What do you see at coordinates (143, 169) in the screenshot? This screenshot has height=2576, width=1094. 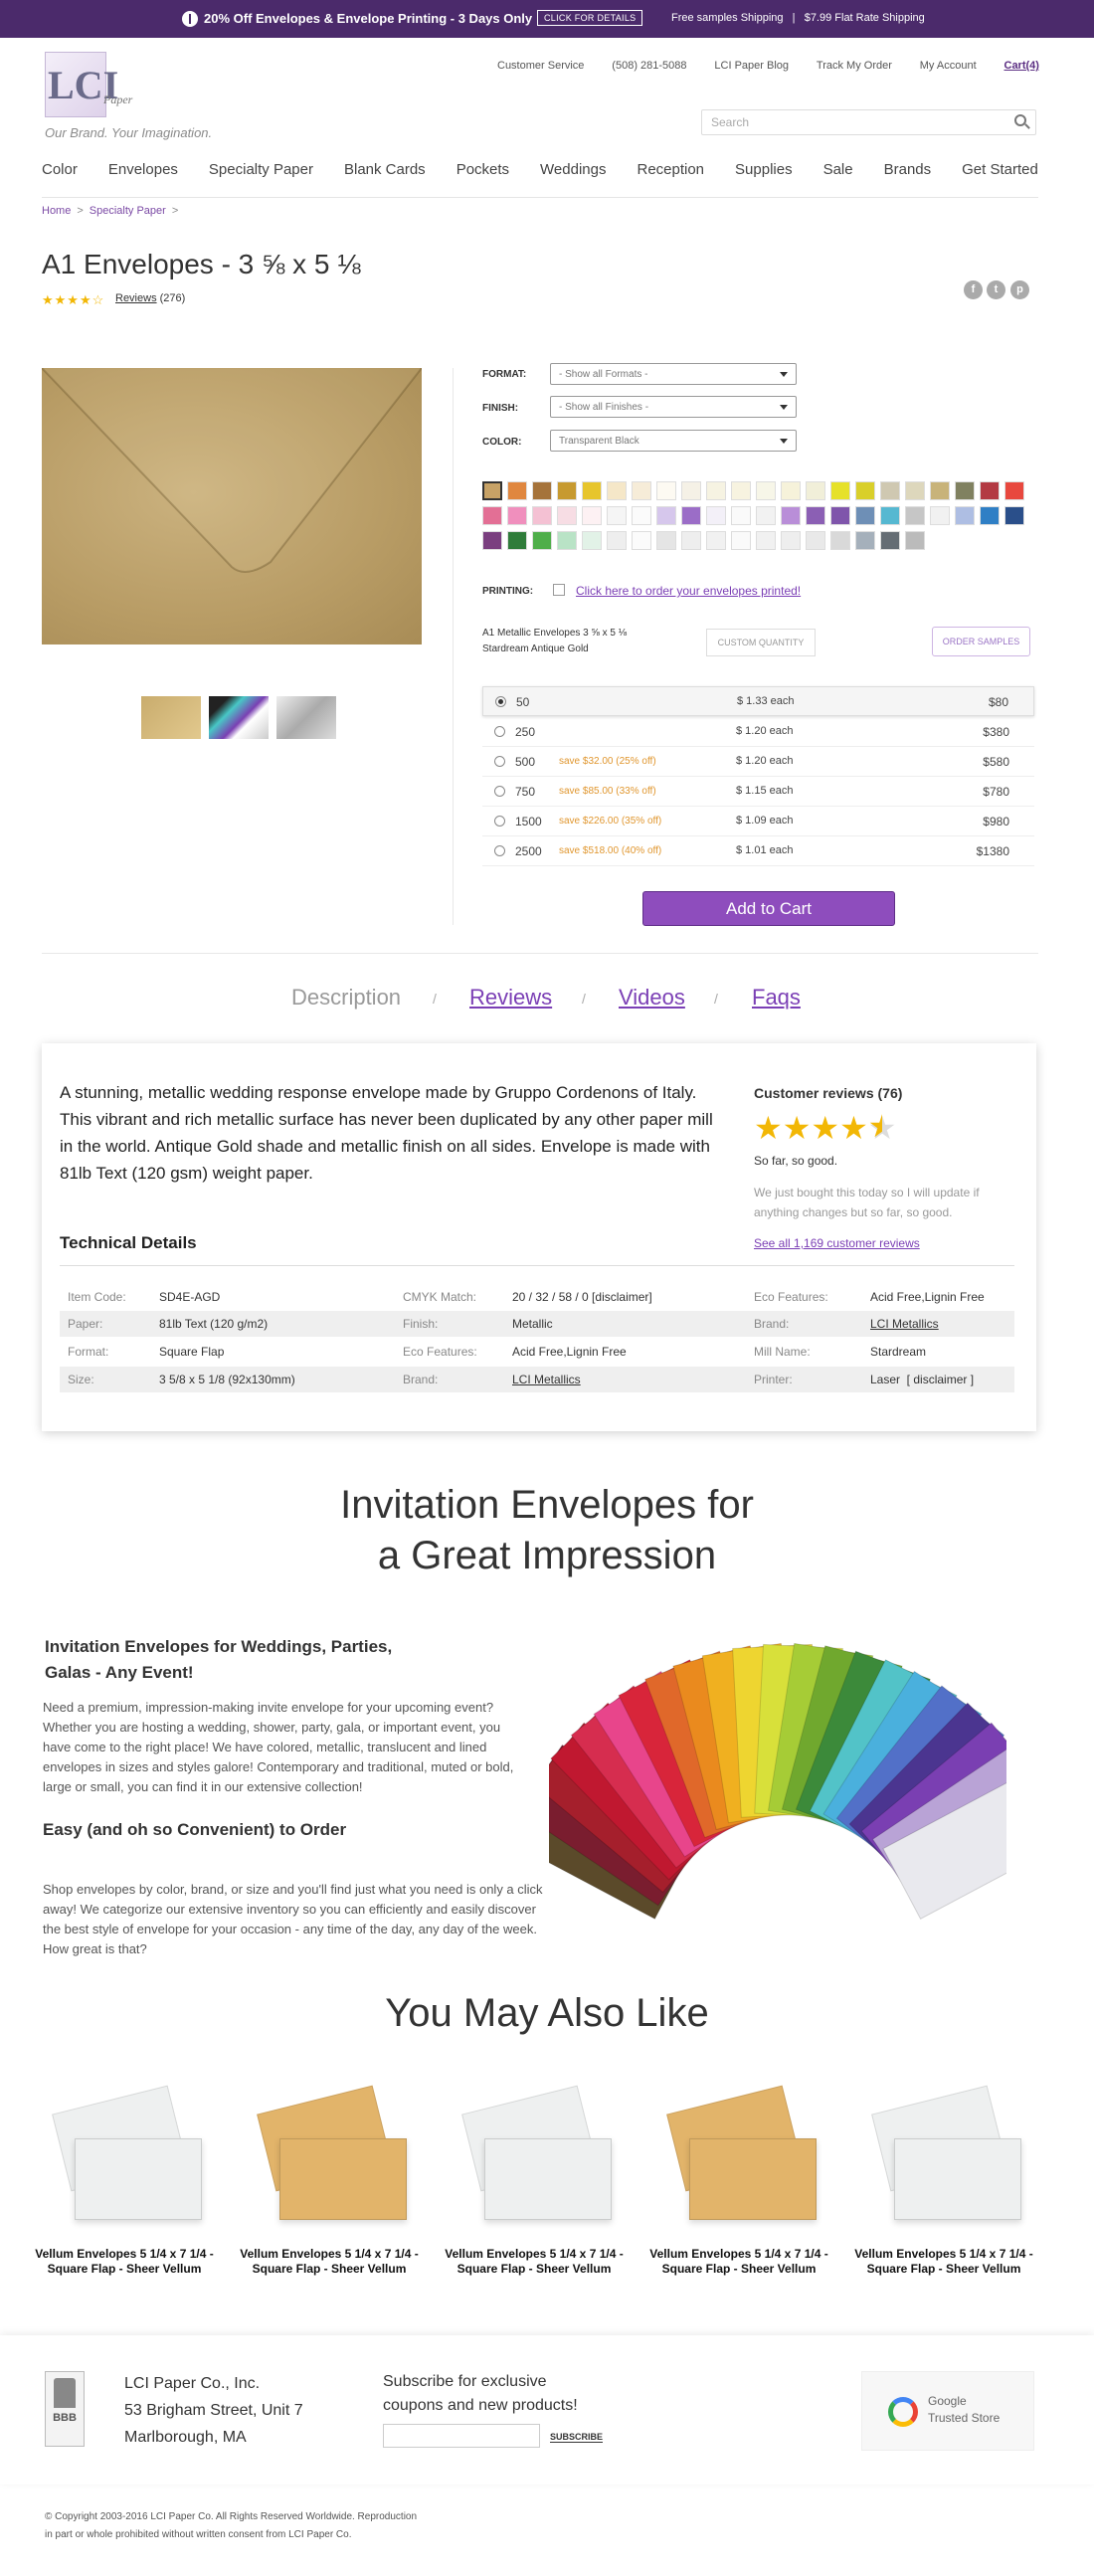 I see `nav-envelopes: Envelopes` at bounding box center [143, 169].